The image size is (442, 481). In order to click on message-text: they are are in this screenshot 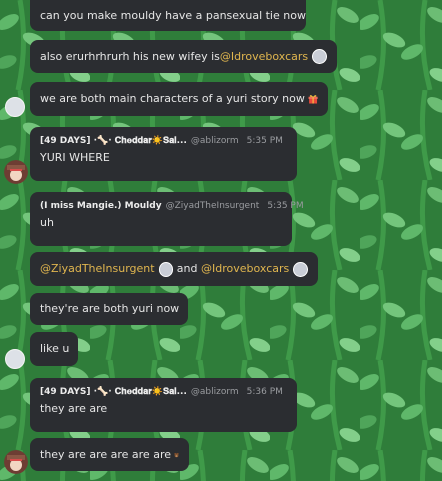, I will do `click(74, 408)`.